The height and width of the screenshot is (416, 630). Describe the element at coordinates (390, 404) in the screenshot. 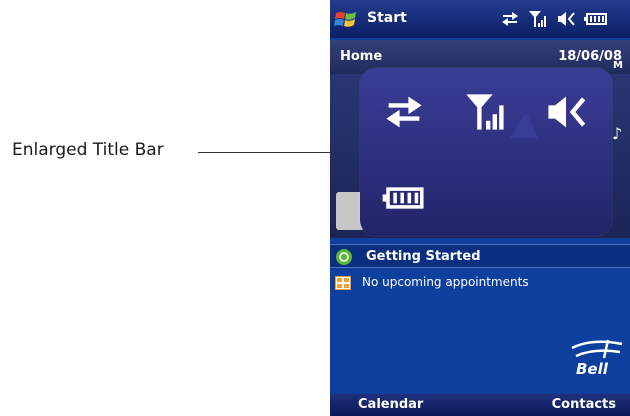

I see `calendar-softkey: Calendar` at that location.